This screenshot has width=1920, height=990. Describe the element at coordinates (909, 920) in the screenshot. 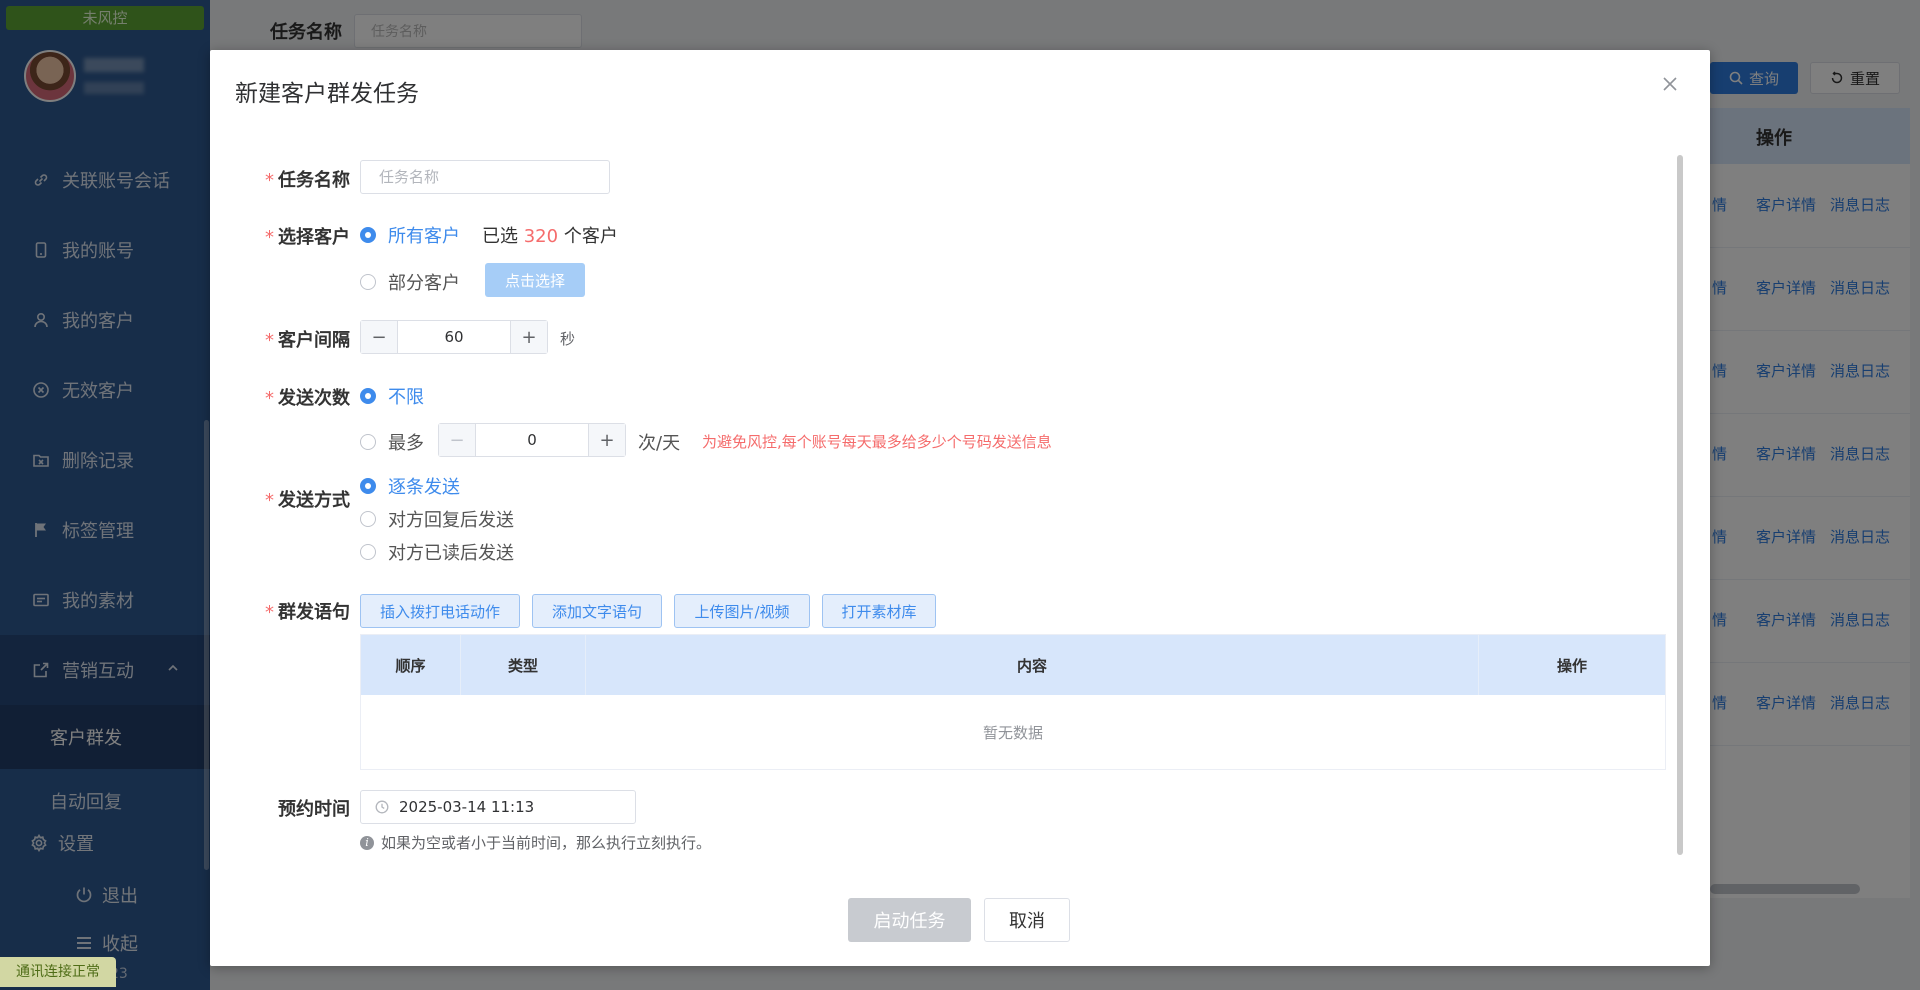

I see `start-task-button: 启动任务` at that location.